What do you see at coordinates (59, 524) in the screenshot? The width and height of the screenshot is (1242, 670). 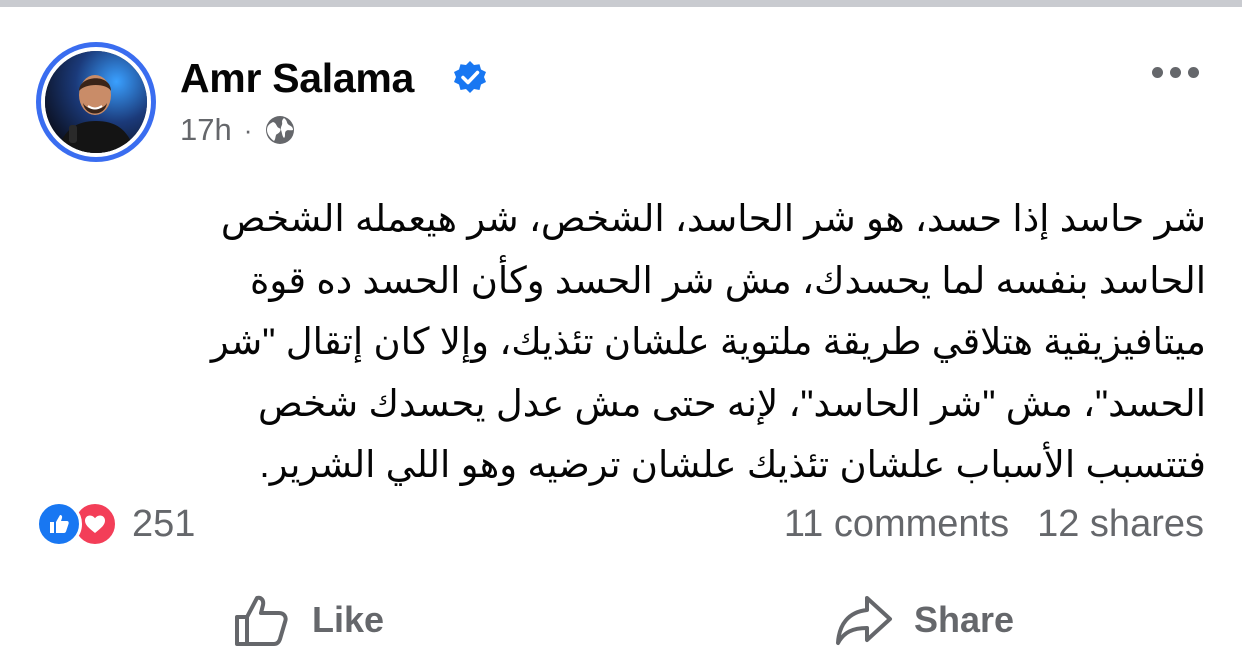 I see `like-reaction-icon` at bounding box center [59, 524].